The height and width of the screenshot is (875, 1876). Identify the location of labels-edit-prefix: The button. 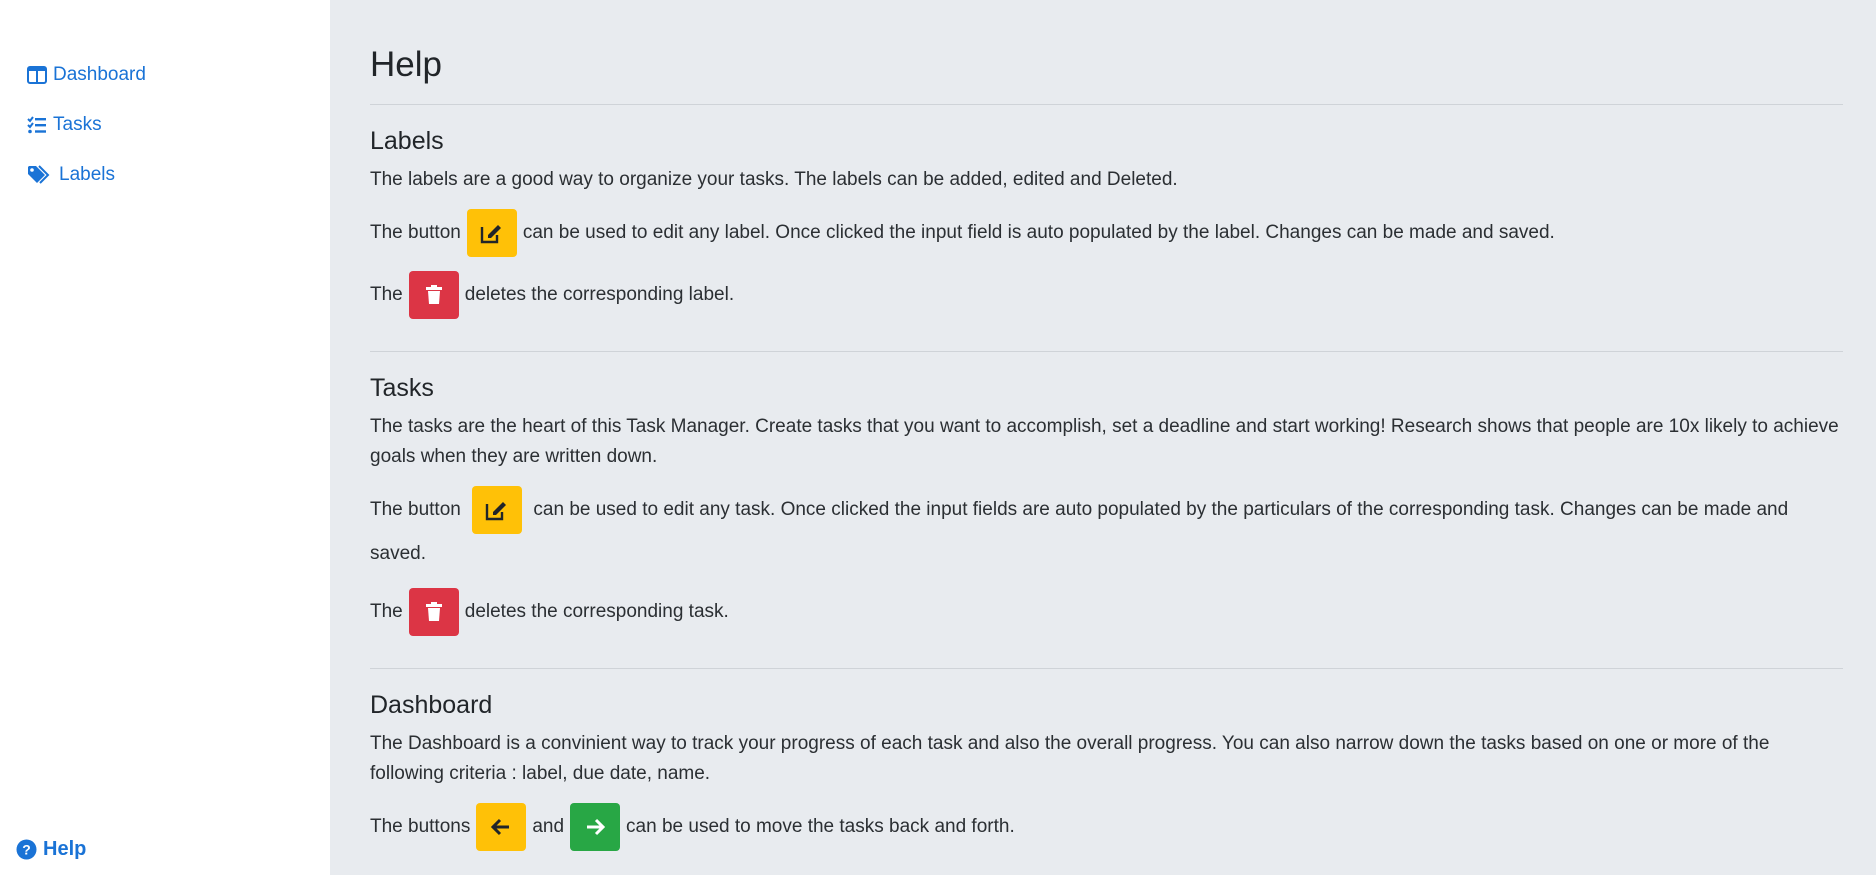
(415, 232).